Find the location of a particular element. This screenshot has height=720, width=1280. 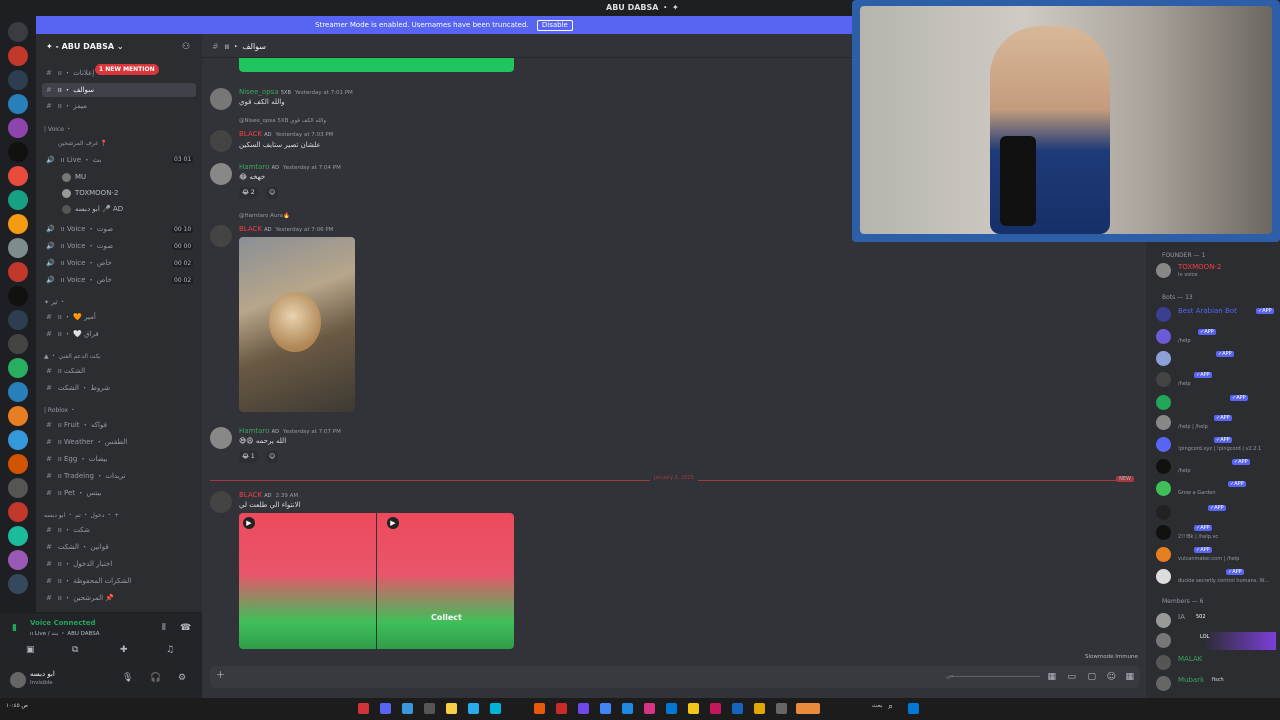

channel-item-selected: # ıı ・ سوالف is located at coordinates (119, 90).